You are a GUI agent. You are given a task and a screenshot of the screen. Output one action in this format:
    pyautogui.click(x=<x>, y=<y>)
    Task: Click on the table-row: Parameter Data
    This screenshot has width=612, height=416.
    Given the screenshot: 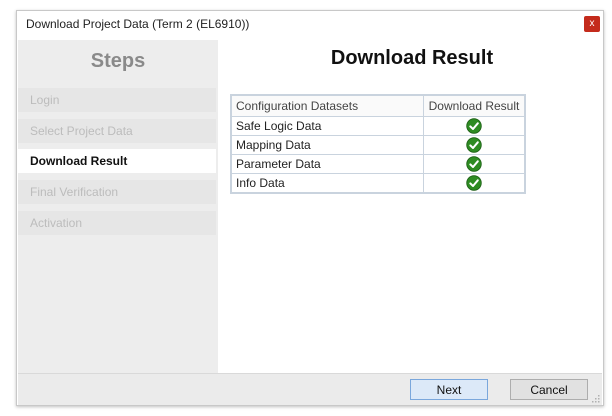 What is the action you would take?
    pyautogui.click(x=378, y=164)
    